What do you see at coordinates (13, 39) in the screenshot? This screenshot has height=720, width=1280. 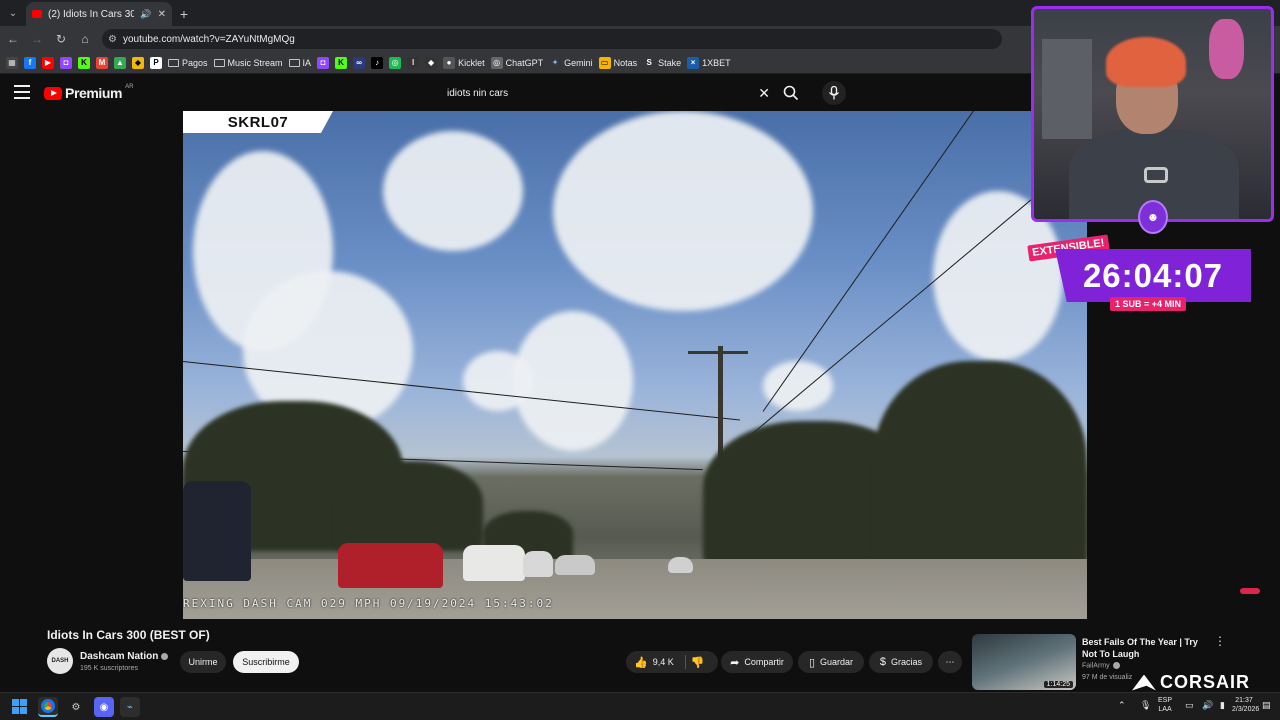 I see `back-button: ←` at bounding box center [13, 39].